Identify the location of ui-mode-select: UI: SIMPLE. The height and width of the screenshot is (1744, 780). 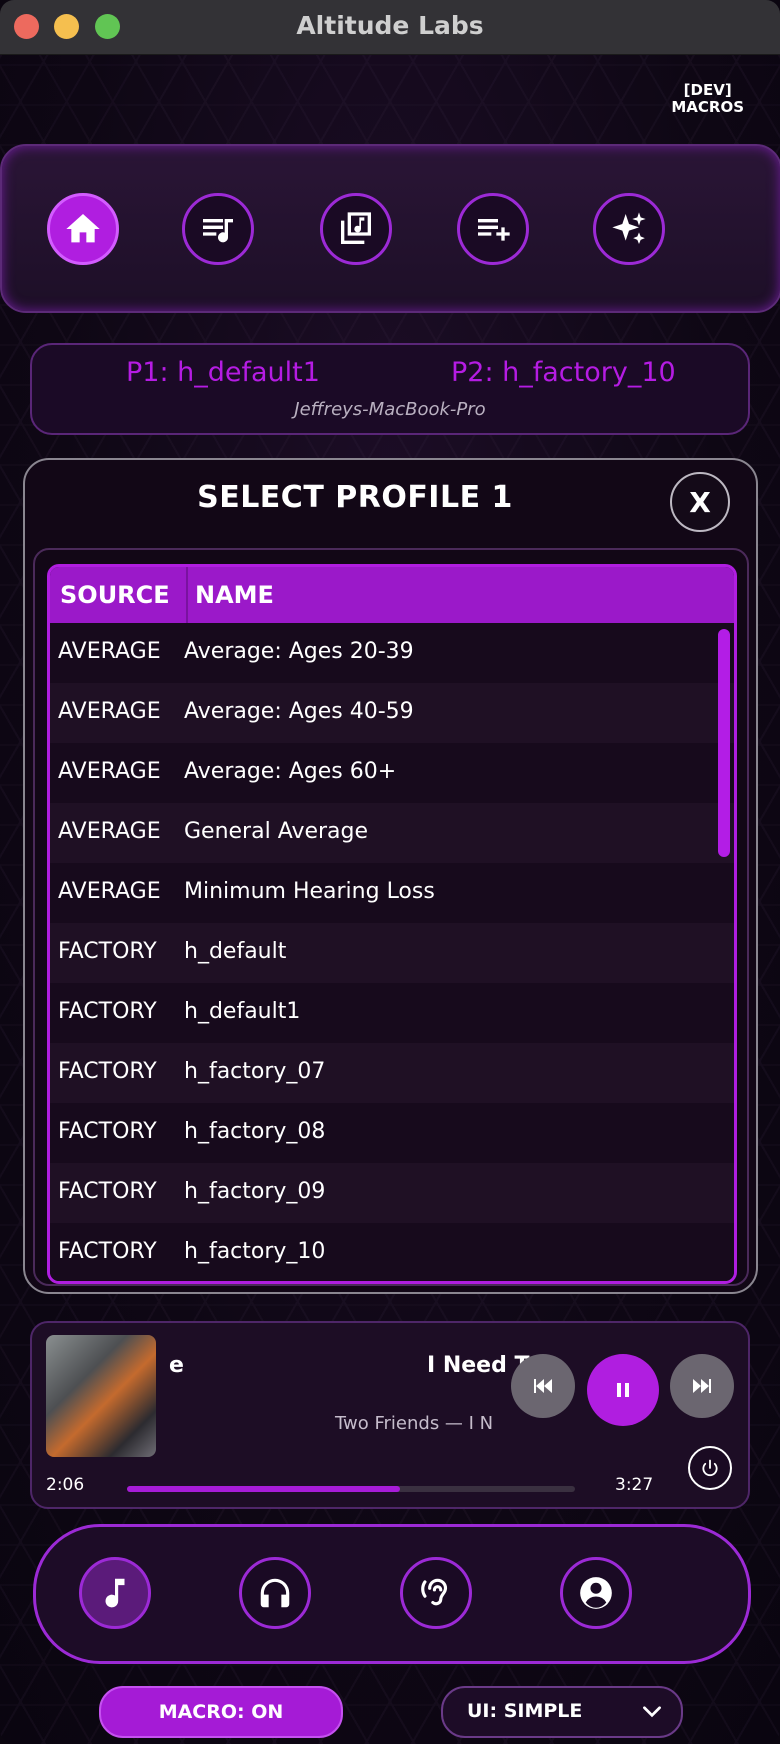
(562, 1712).